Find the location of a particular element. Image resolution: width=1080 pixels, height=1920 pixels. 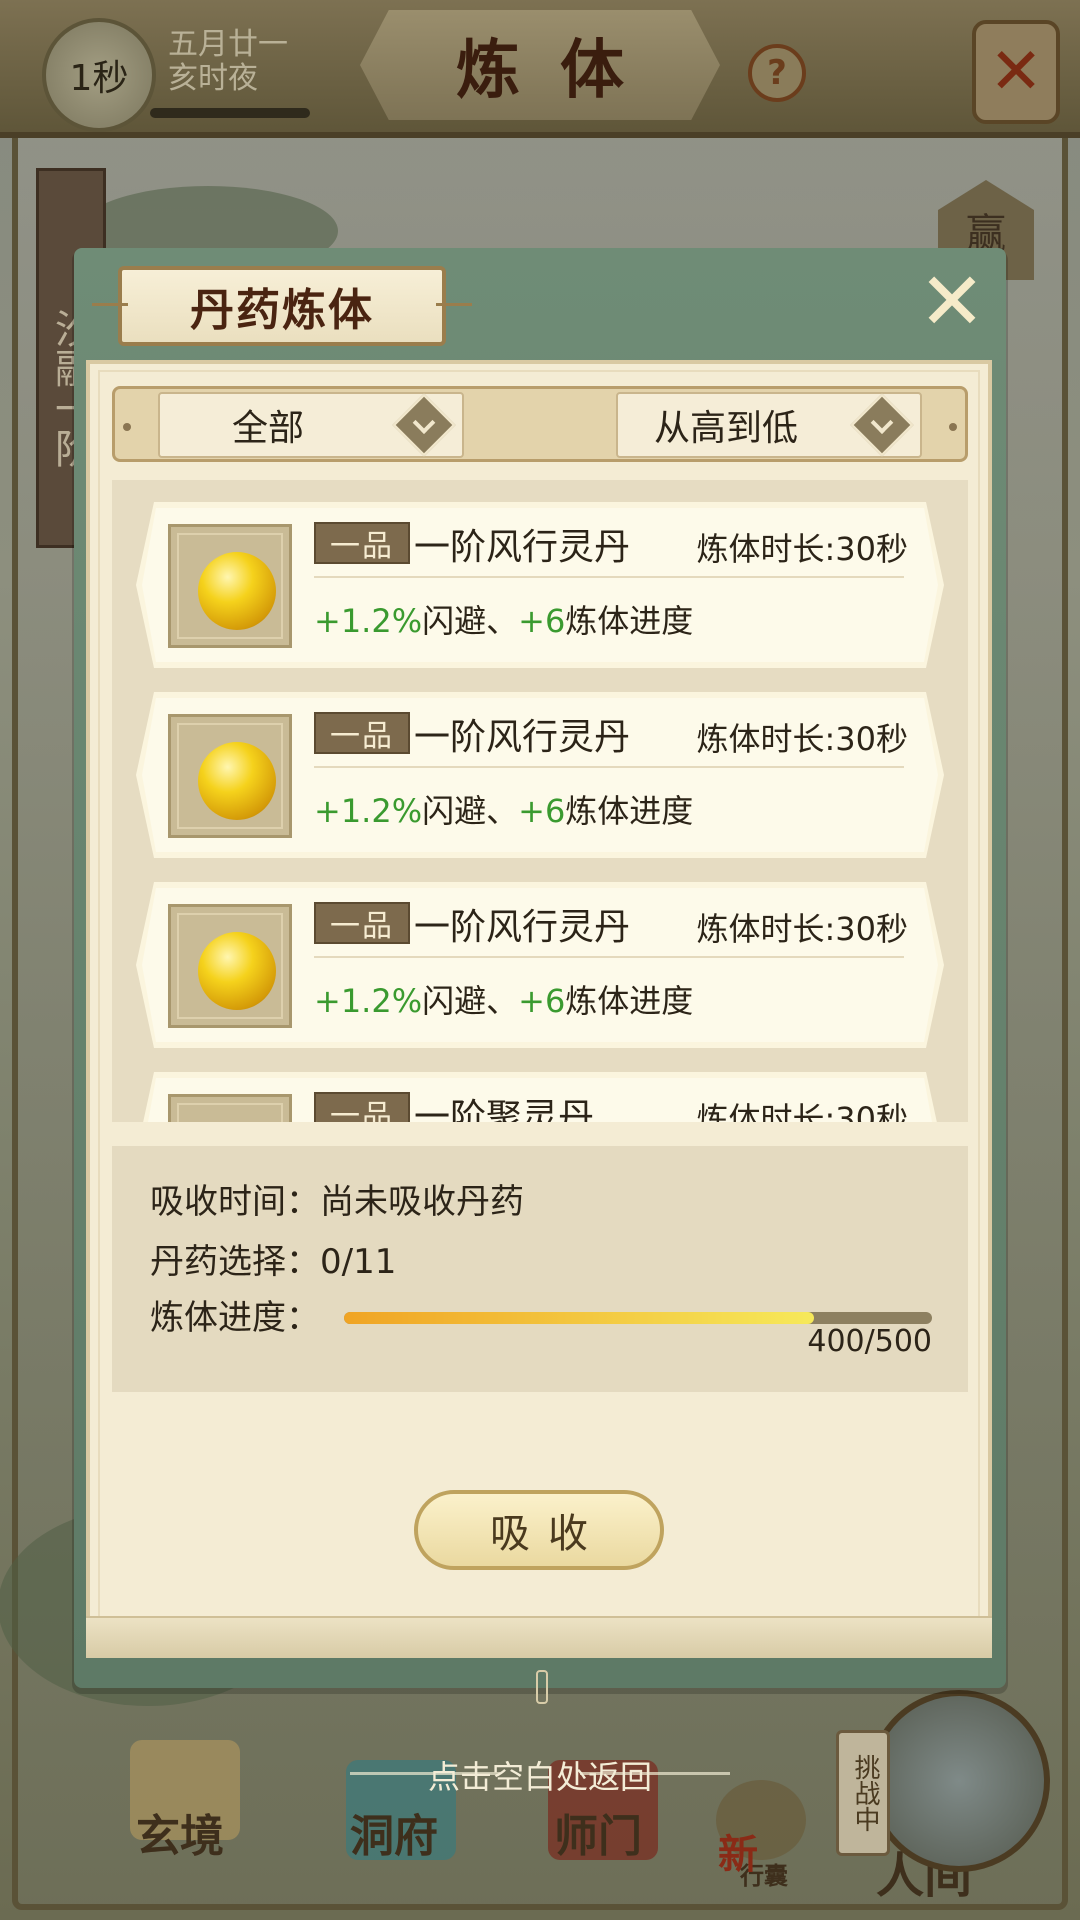

date-bar is located at coordinates (230, 113).